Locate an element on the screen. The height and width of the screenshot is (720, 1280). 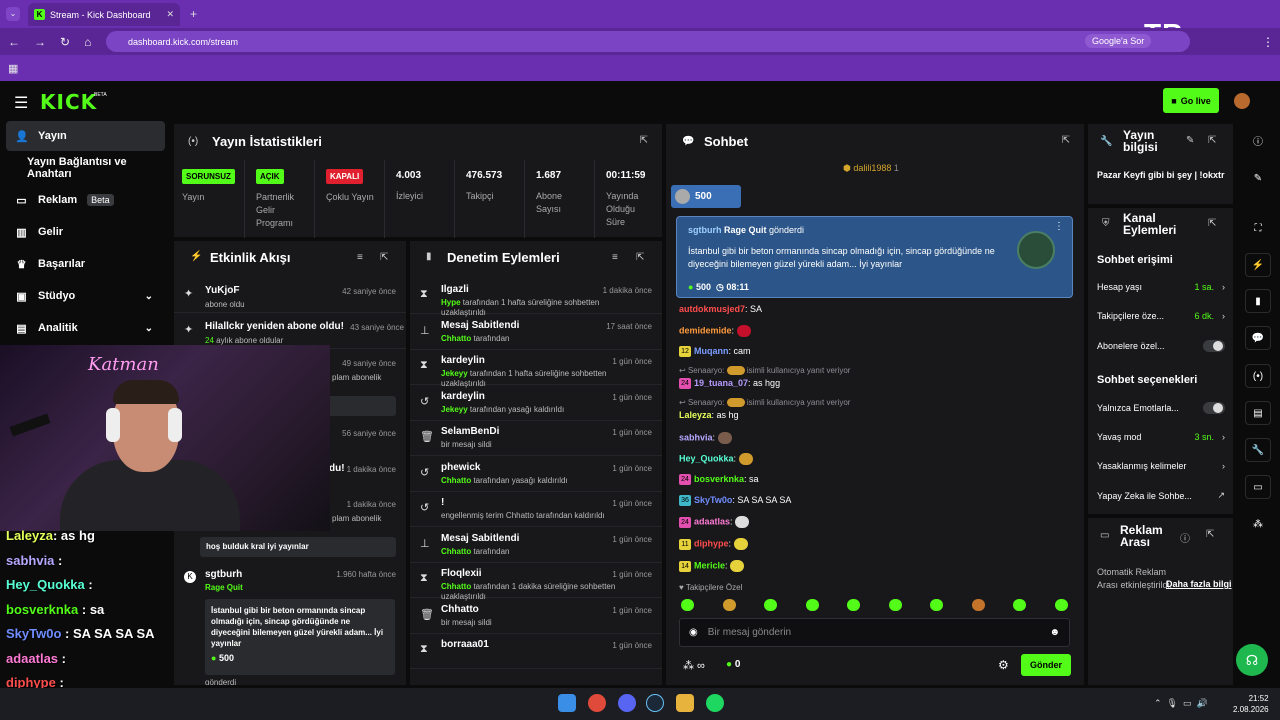
chat-message: demidemide: is located at coordinates (715, 331).